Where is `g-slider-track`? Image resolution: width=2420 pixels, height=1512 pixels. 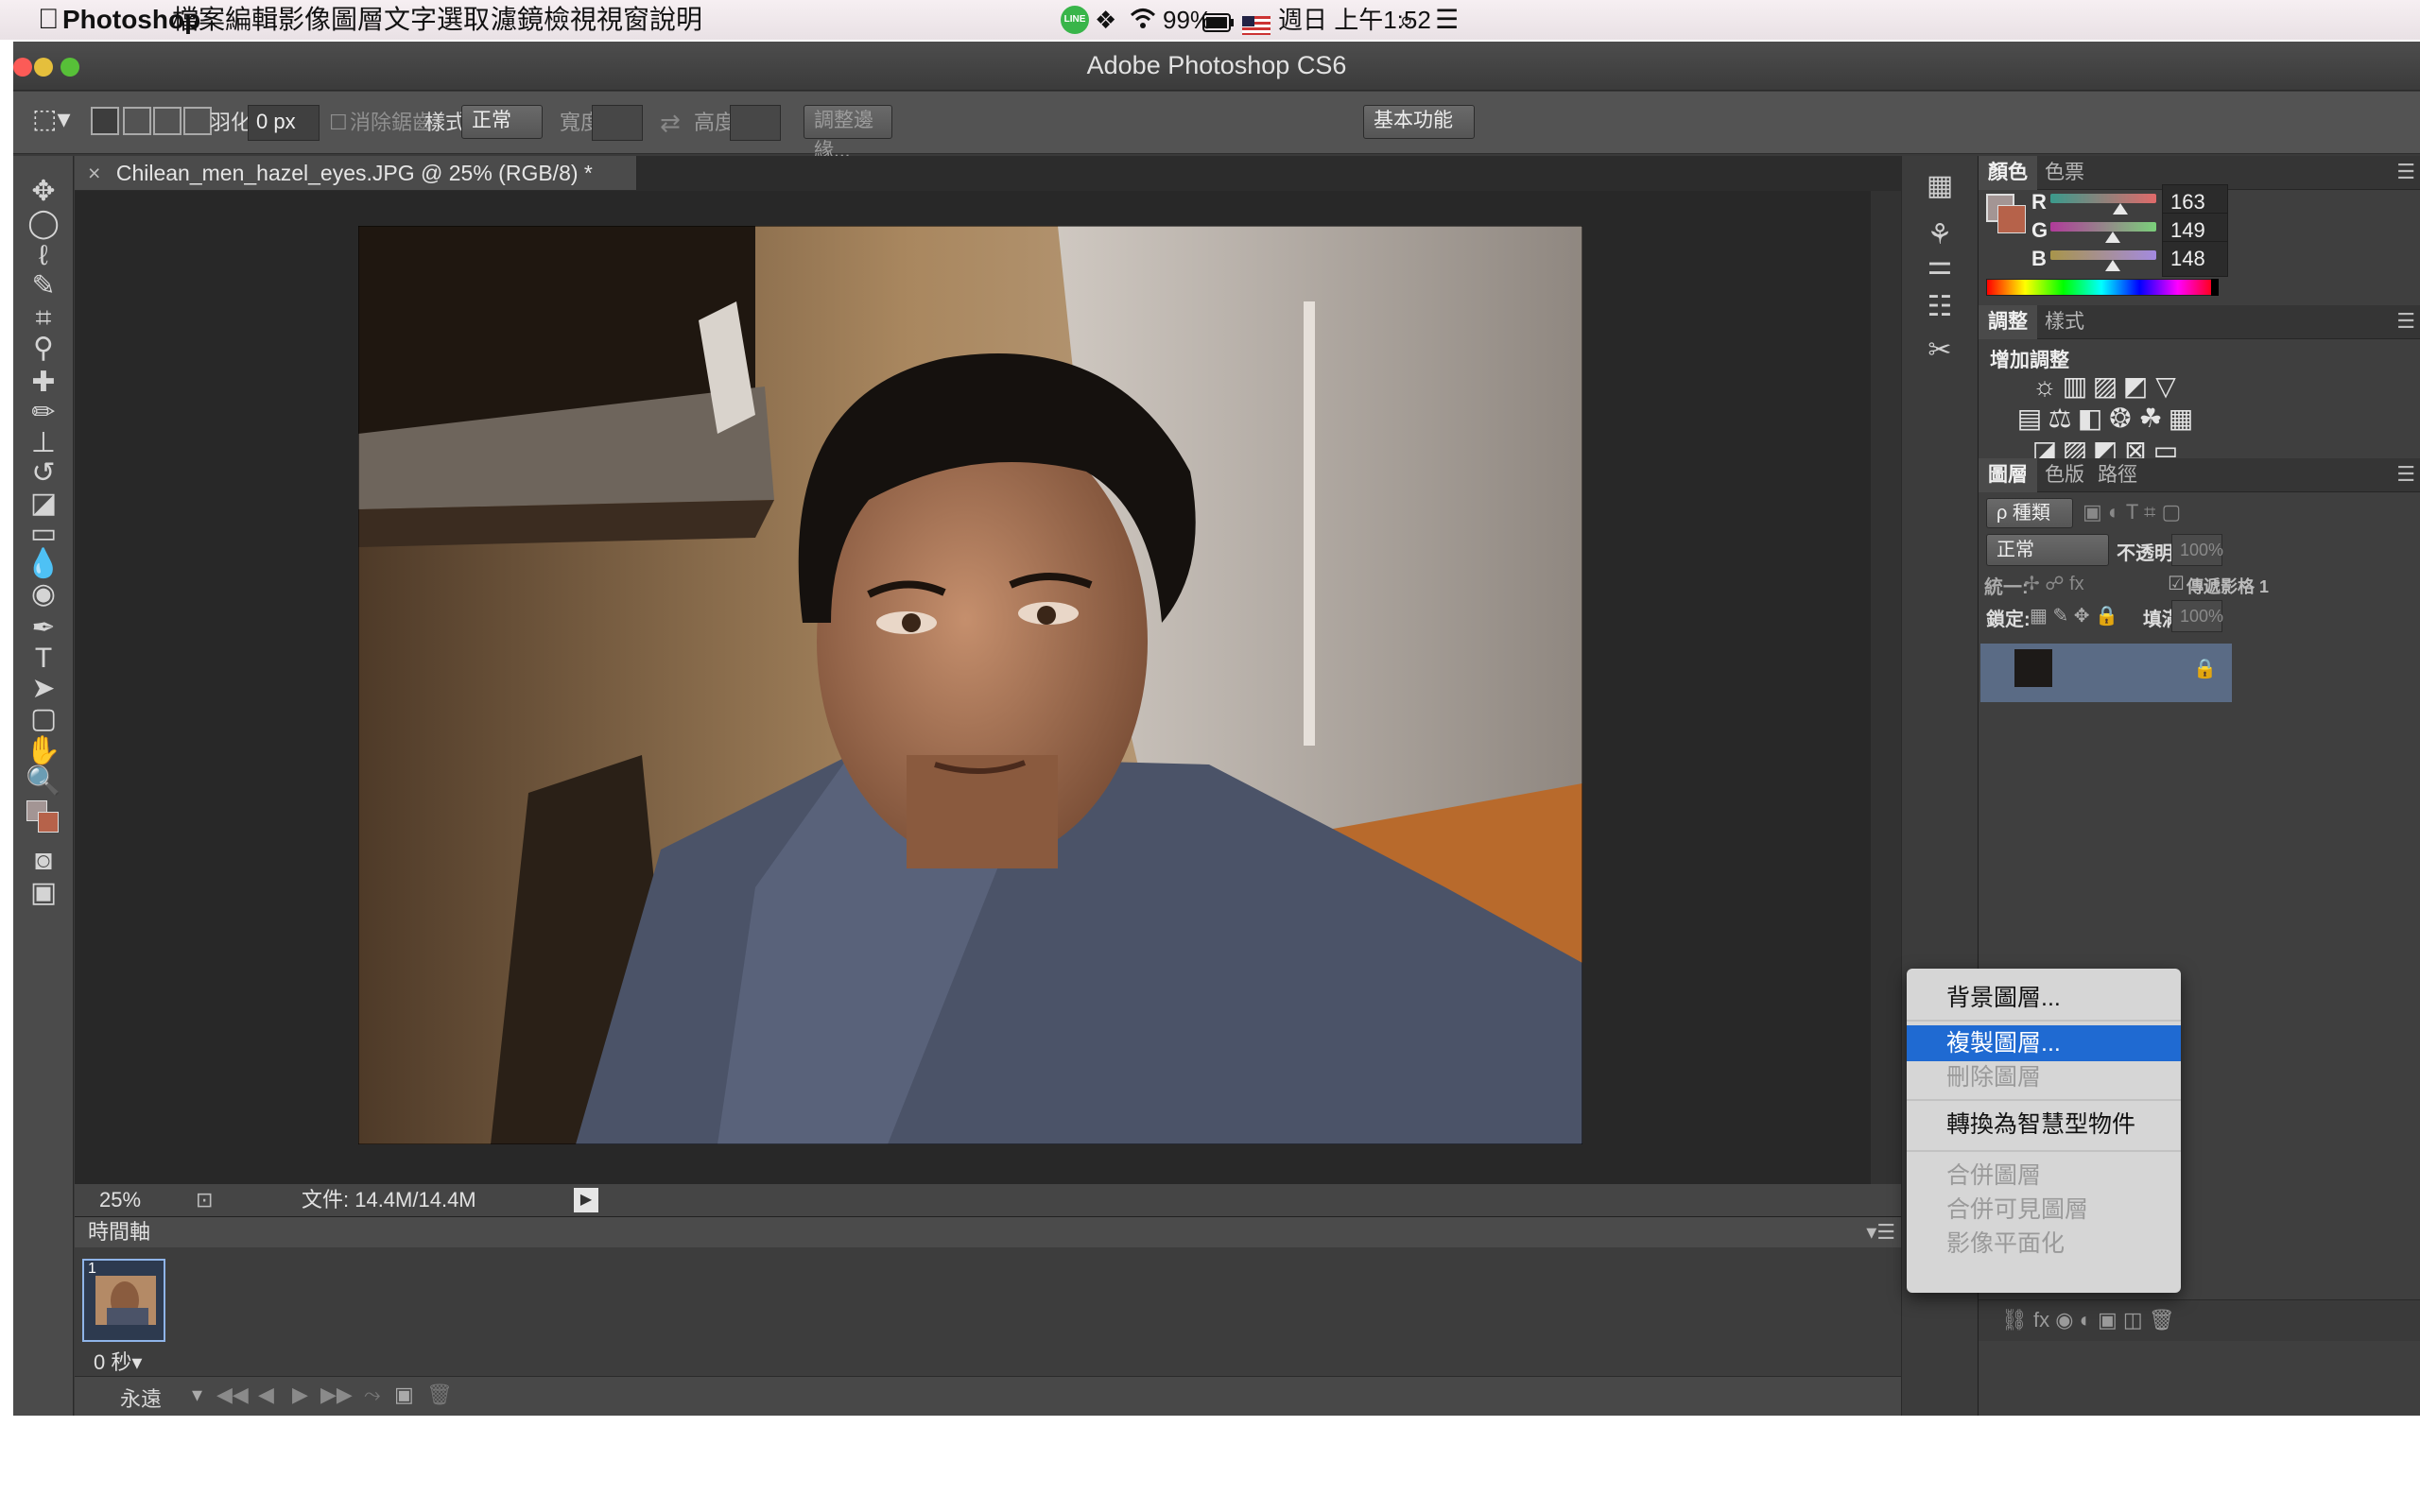 g-slider-track is located at coordinates (2103, 227).